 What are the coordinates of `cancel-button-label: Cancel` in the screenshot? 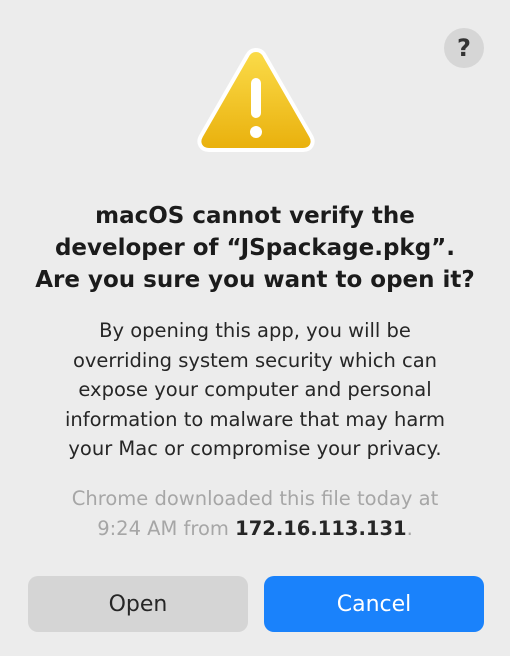 It's located at (374, 604).